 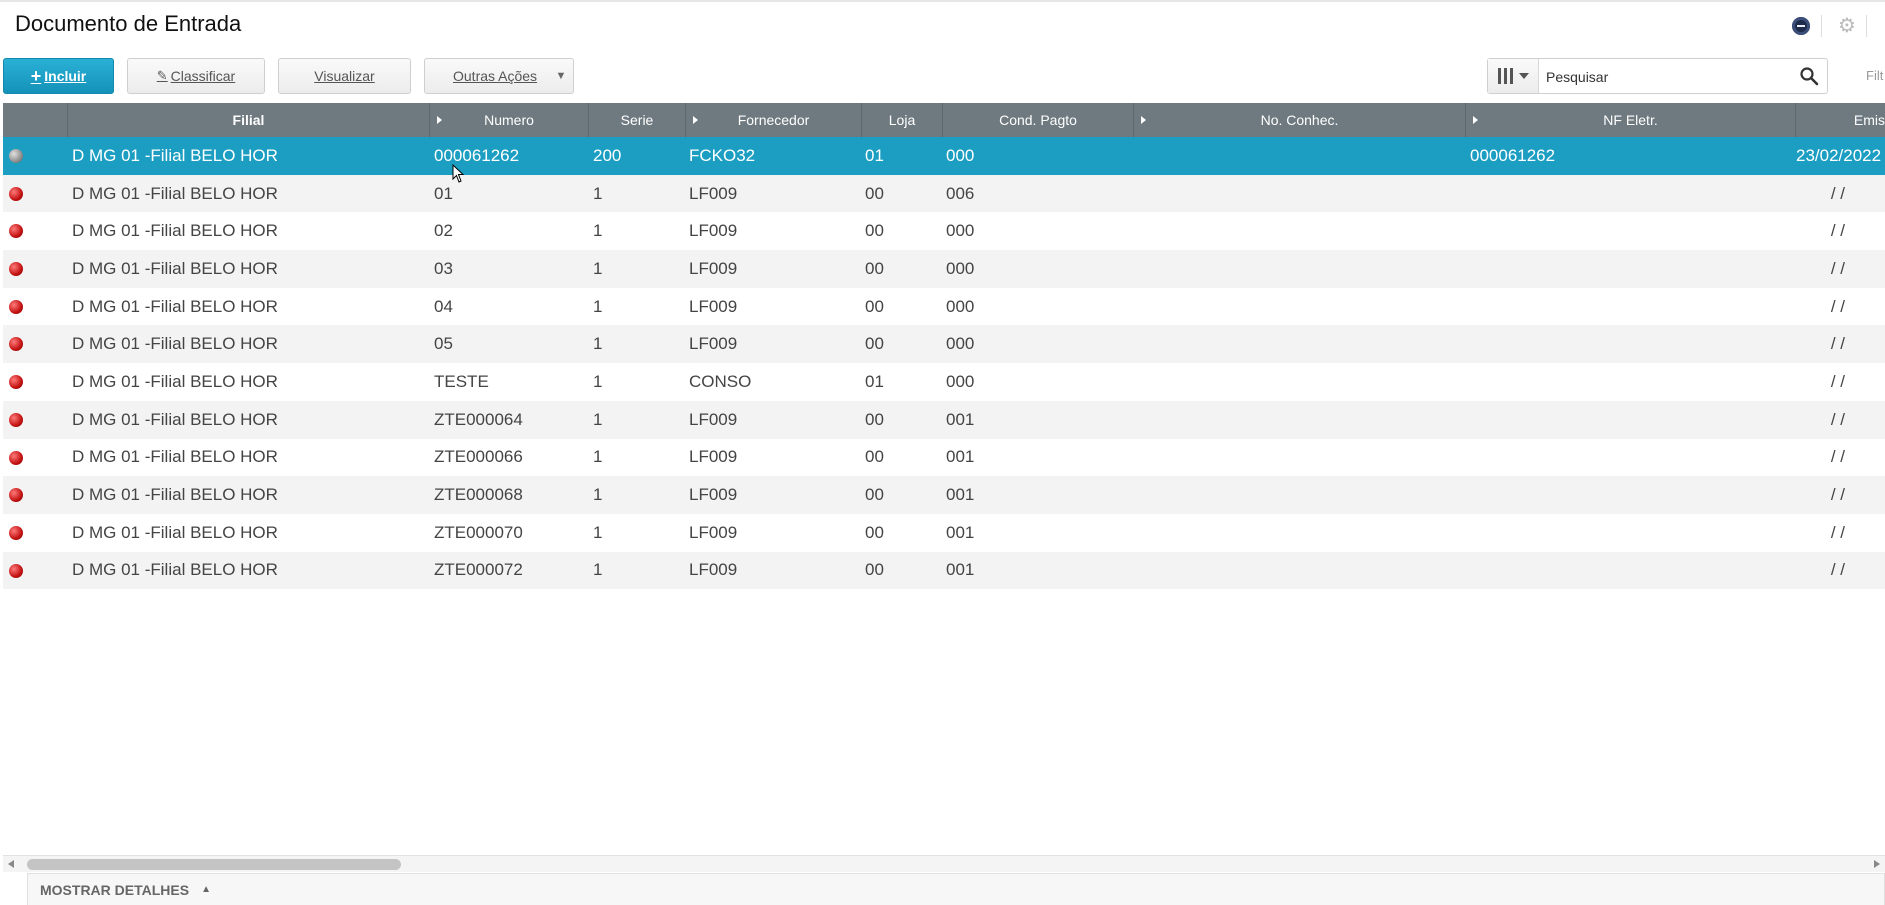 I want to click on table-row: D MG 01 -Filial BELO HOR 02 1 LF009 00 000/ /, so click(x=944, y=231).